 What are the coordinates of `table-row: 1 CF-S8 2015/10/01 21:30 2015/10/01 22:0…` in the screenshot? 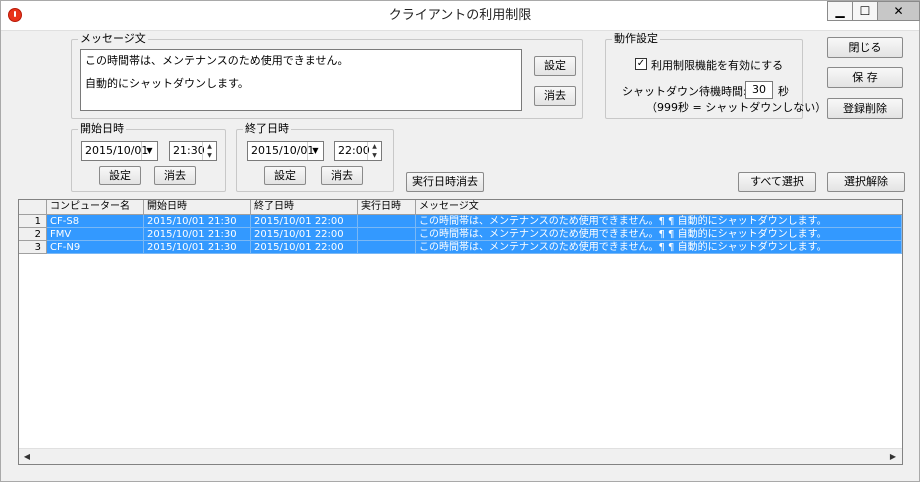 It's located at (460, 221).